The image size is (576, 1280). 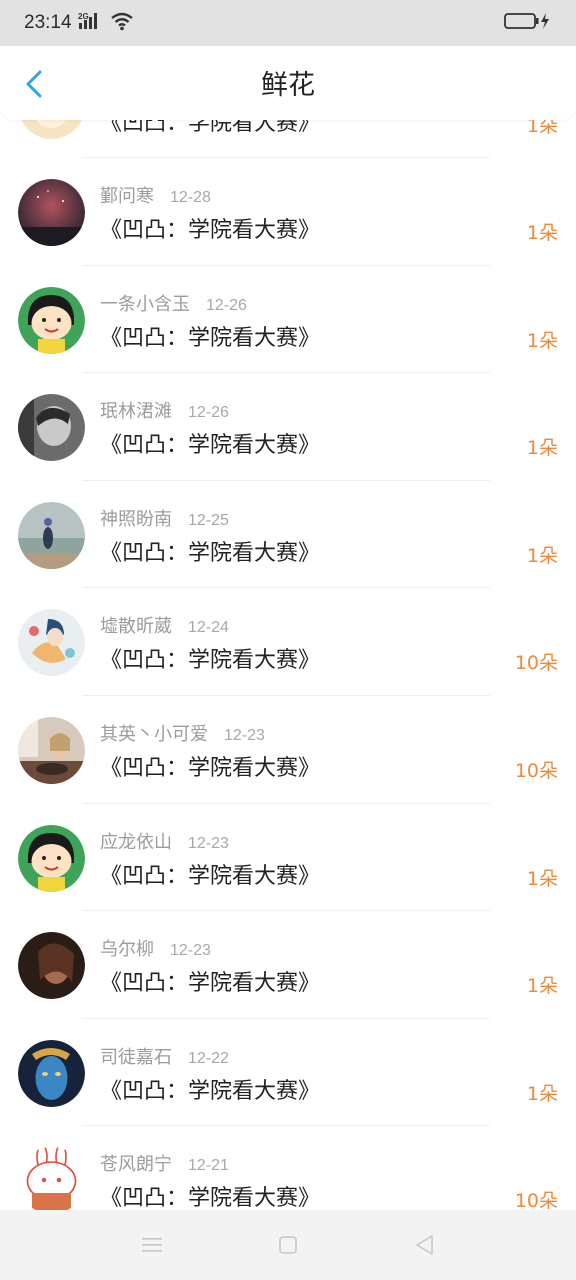 I want to click on chevron-left-icon, so click(x=34, y=84).